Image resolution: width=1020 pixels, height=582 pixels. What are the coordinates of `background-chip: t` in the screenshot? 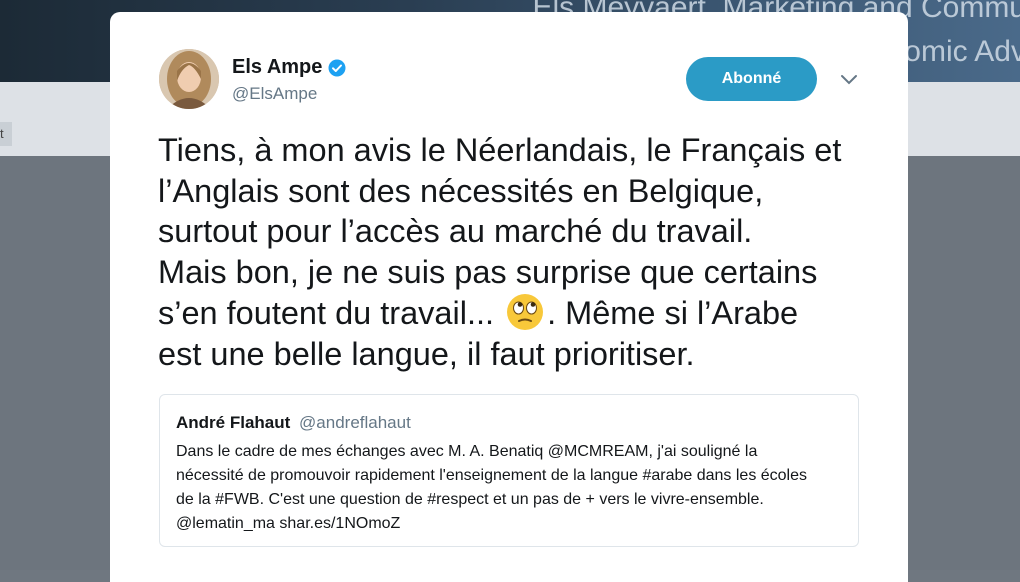 It's located at (6, 134).